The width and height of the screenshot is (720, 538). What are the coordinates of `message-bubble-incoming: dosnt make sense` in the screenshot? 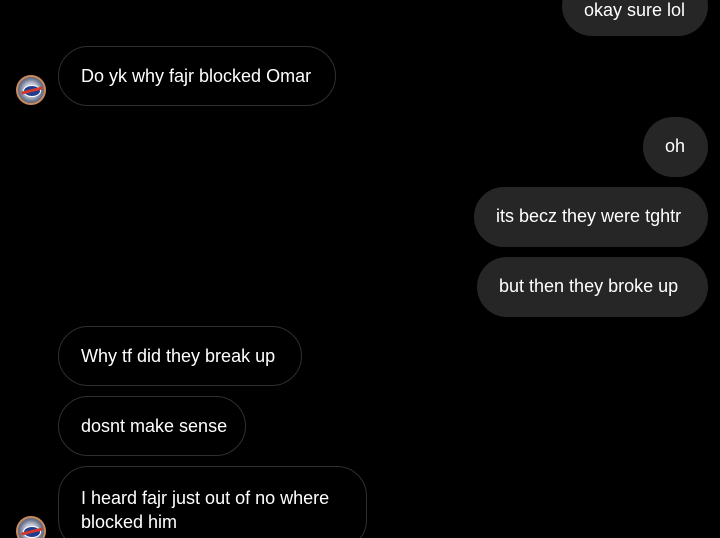 It's located at (152, 426).